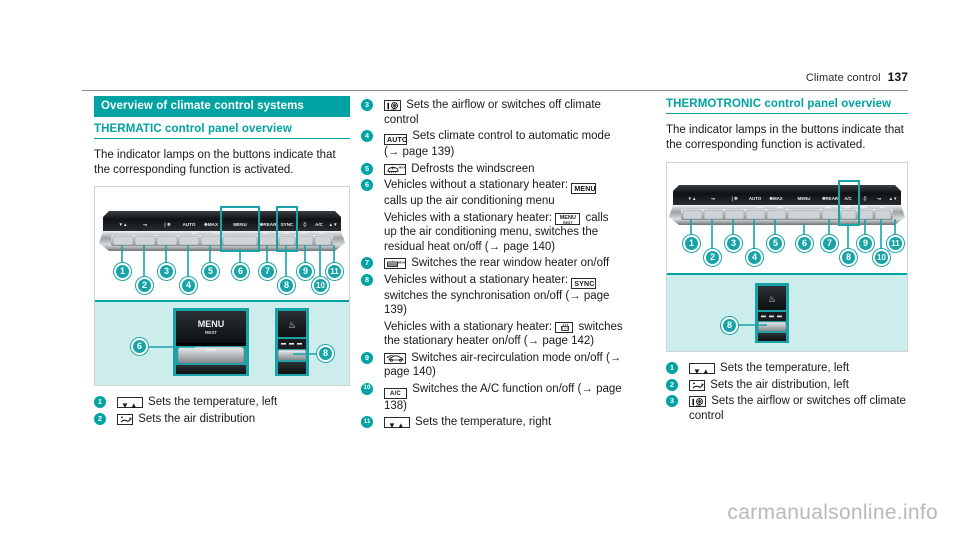  What do you see at coordinates (492, 422) in the screenshot?
I see `list-item: 11 ▼▲ Sets the temperature, right` at bounding box center [492, 422].